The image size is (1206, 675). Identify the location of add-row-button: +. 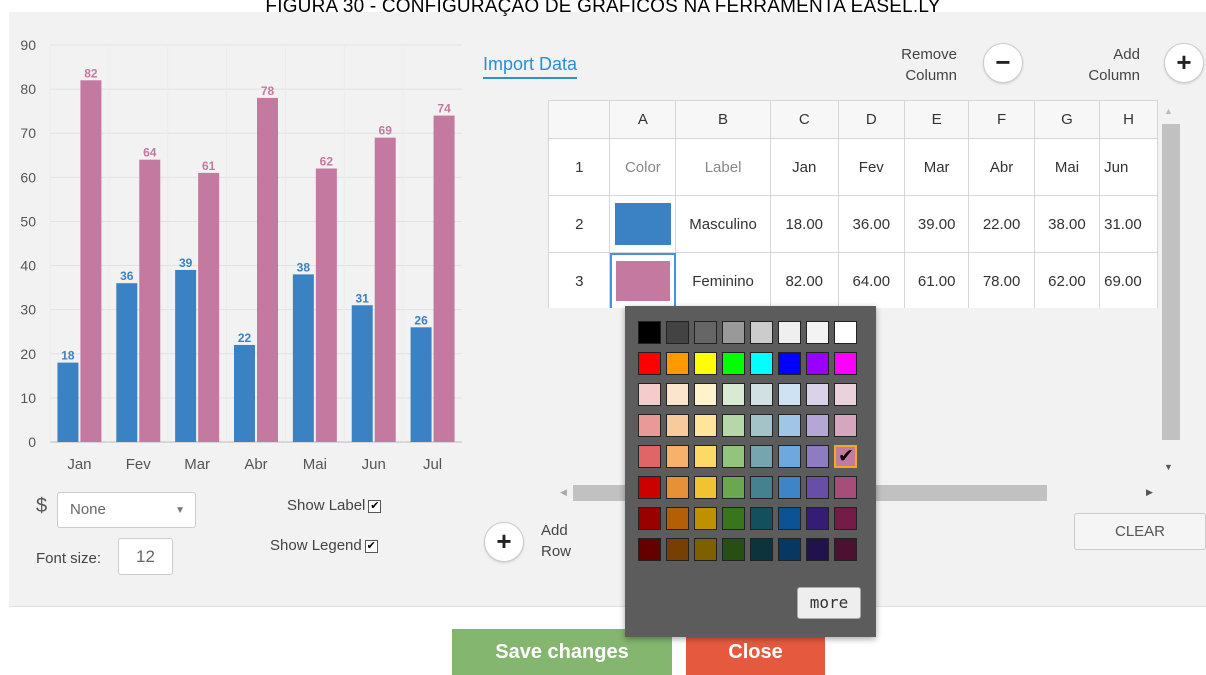
(504, 542).